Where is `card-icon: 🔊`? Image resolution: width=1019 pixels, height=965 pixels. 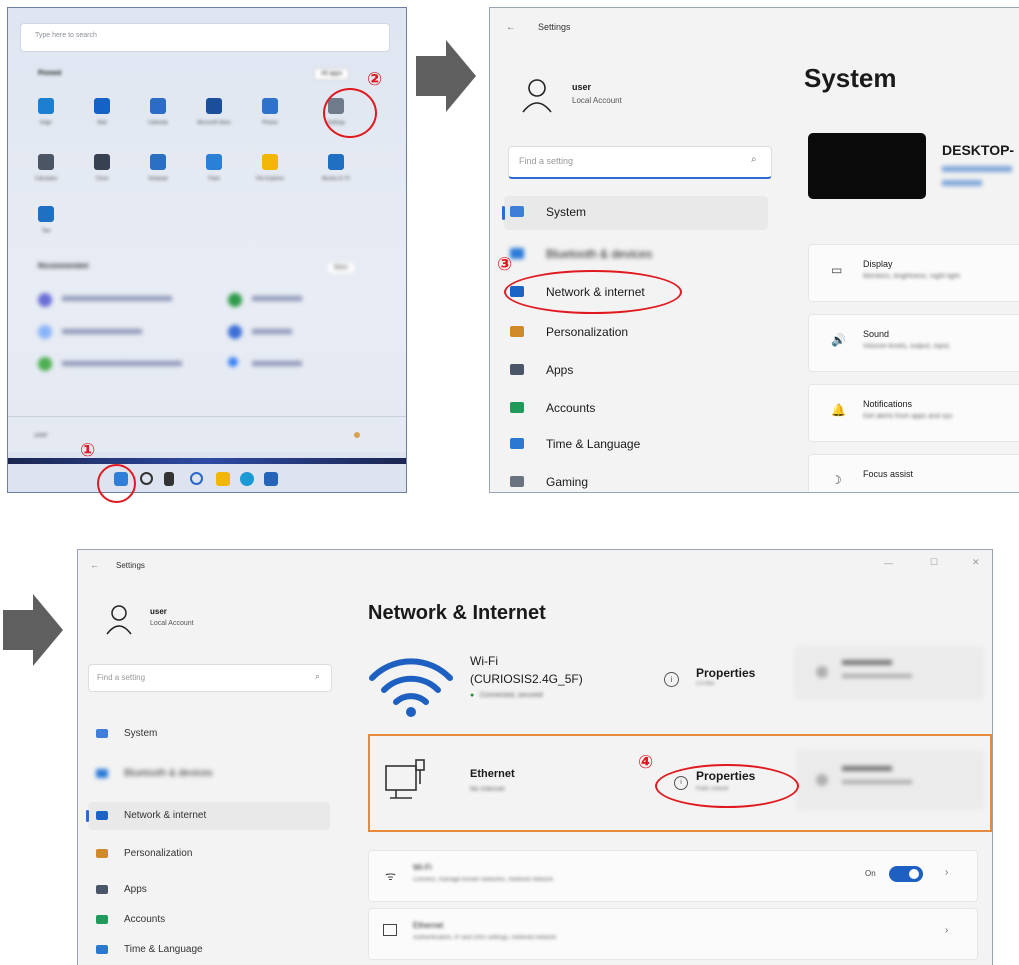 card-icon: 🔊 is located at coordinates (838, 340).